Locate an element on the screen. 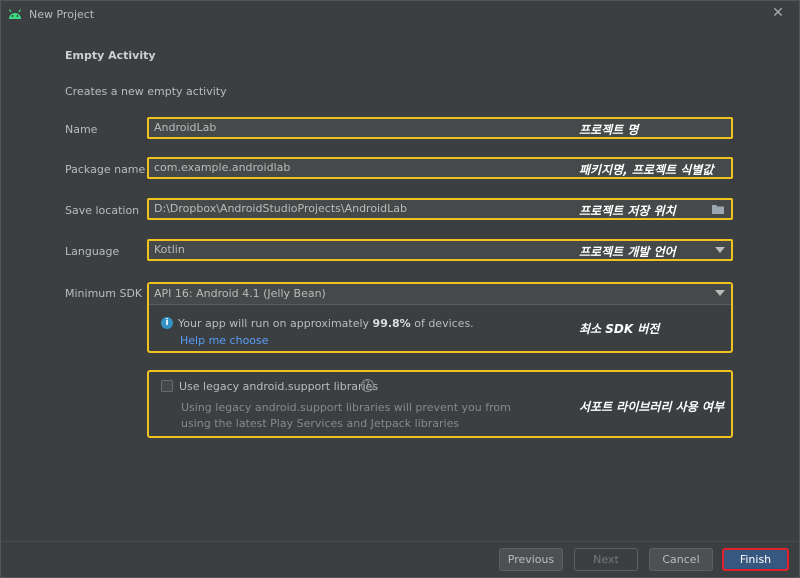  help-me-choose-link: Help me choose is located at coordinates (224, 340).